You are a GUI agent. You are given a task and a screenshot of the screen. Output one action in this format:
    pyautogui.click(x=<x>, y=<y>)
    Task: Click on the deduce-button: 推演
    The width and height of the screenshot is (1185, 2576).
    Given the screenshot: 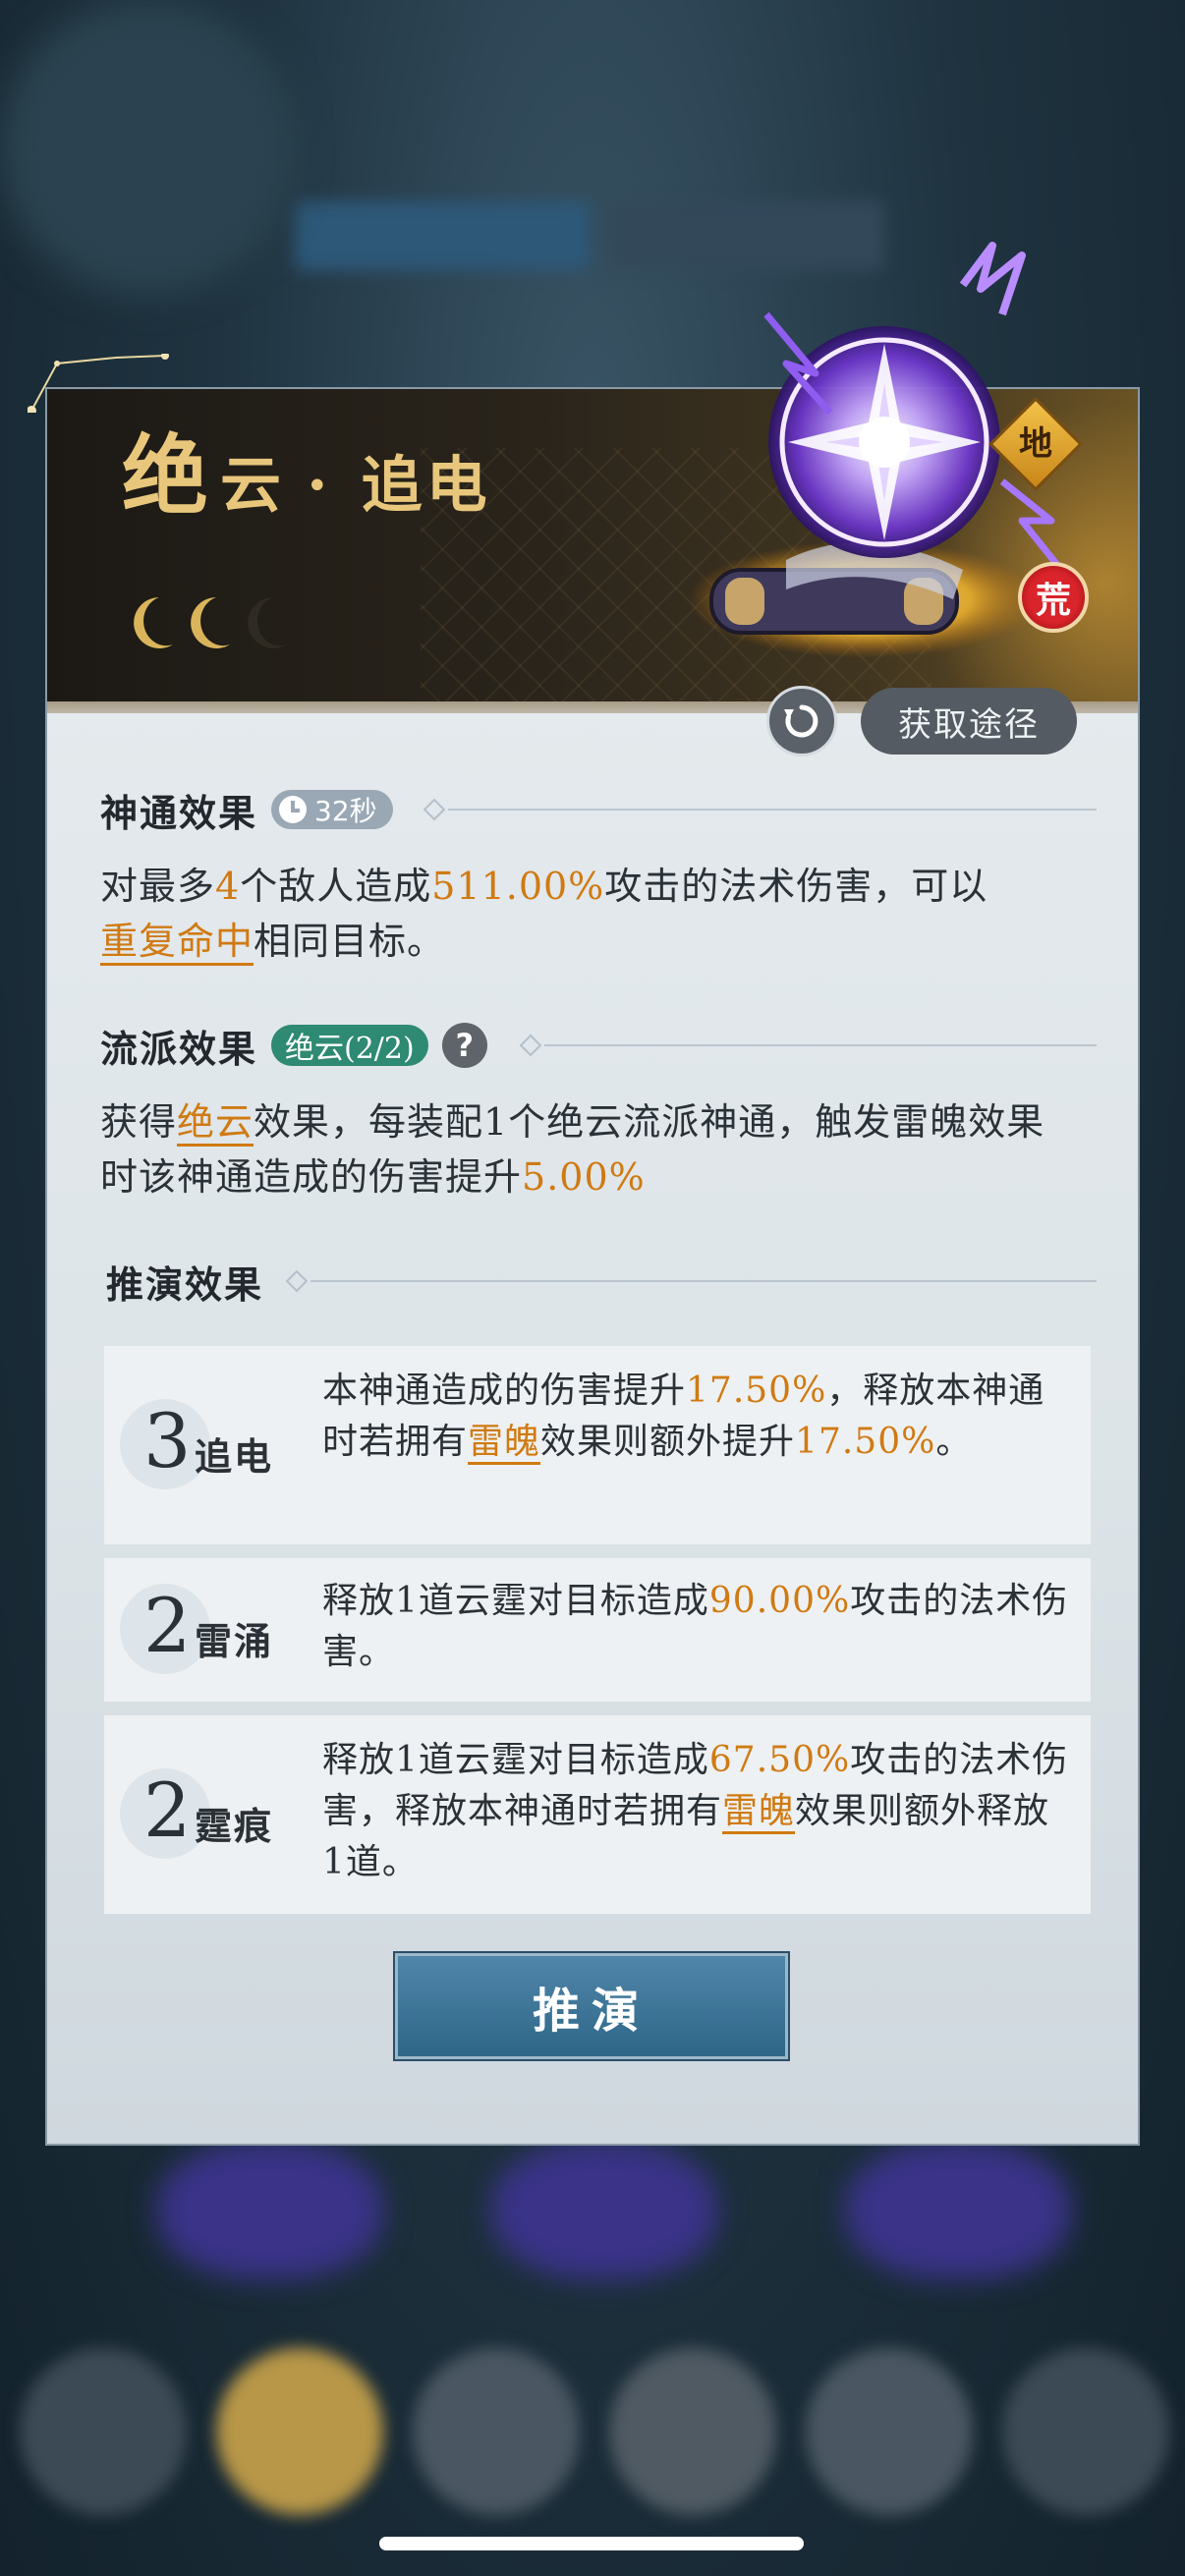 What is the action you would take?
    pyautogui.click(x=592, y=2006)
    